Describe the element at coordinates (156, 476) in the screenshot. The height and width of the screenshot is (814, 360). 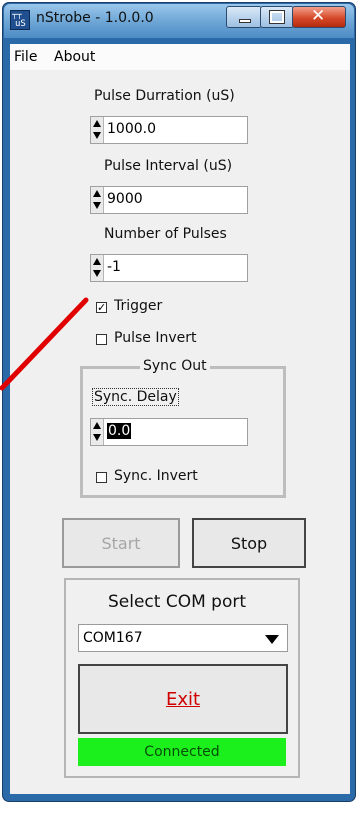
I see `sync-invert-label: Sync. Invert` at that location.